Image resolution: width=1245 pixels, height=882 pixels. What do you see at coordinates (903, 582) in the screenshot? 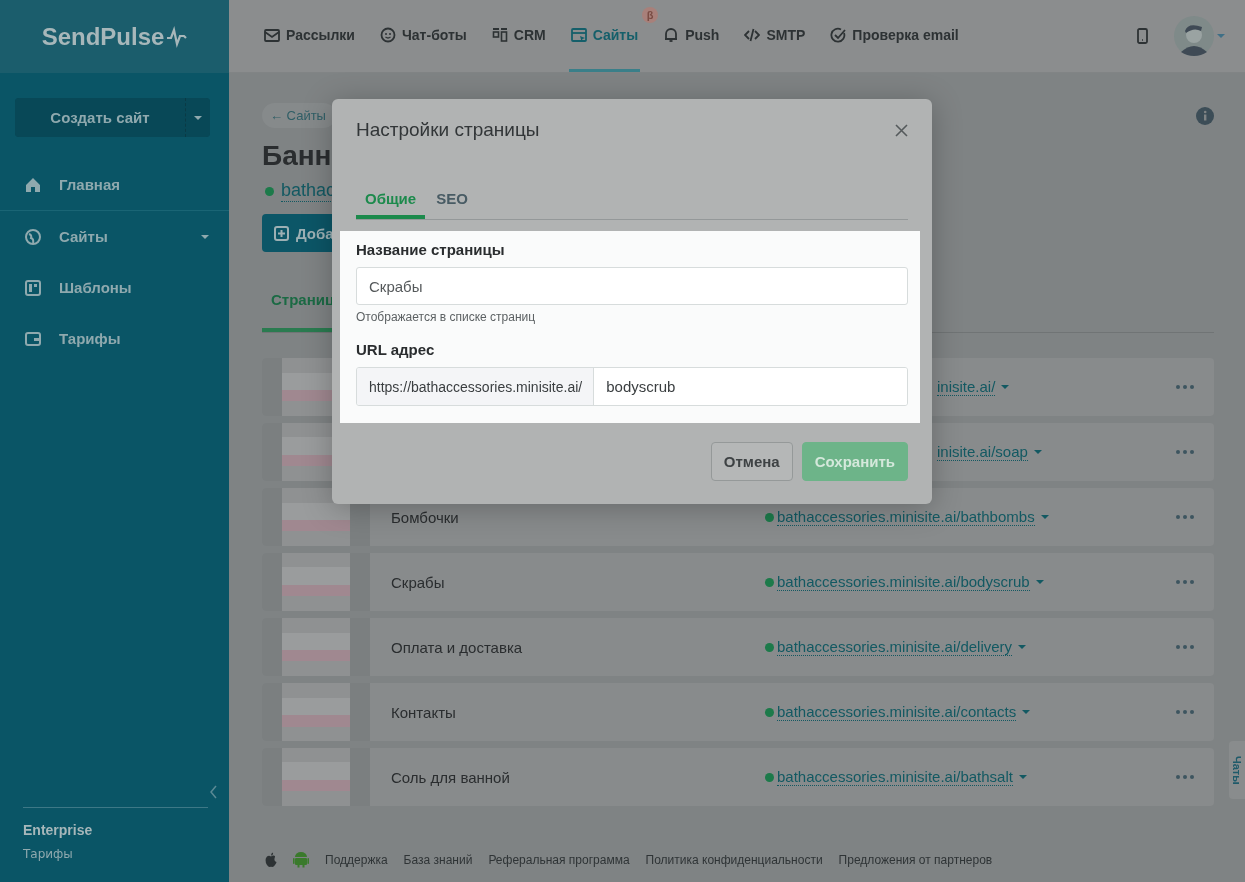
I see `page-link: bathaccessories.minisite.ai/bodyscrub` at bounding box center [903, 582].